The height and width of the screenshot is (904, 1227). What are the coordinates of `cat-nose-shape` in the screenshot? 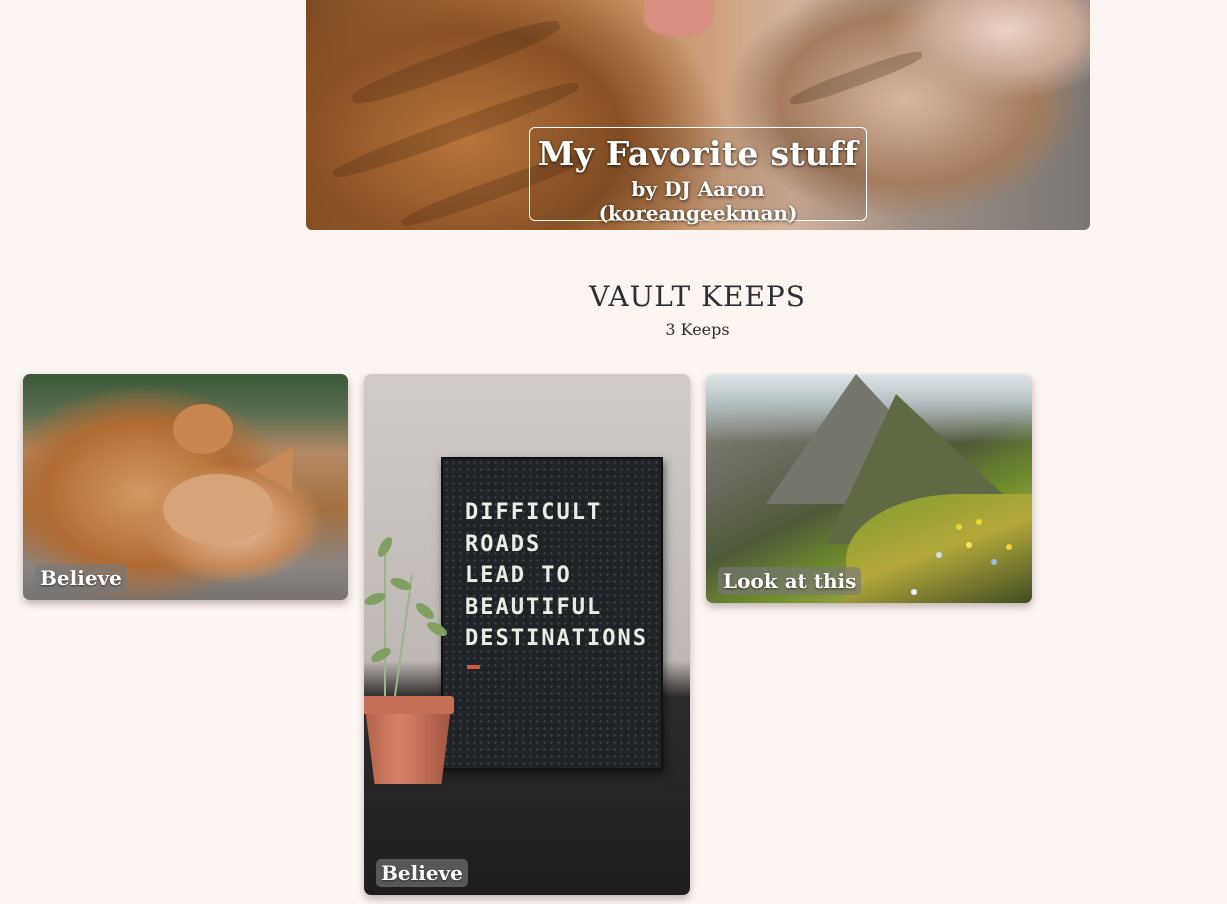 It's located at (679, 18).